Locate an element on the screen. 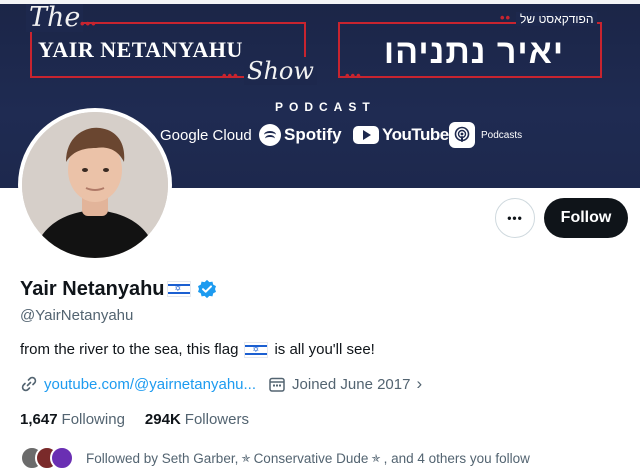 Image resolution: width=640 pixels, height=472 pixels. followers-link: 294K Followers is located at coordinates (197, 419).